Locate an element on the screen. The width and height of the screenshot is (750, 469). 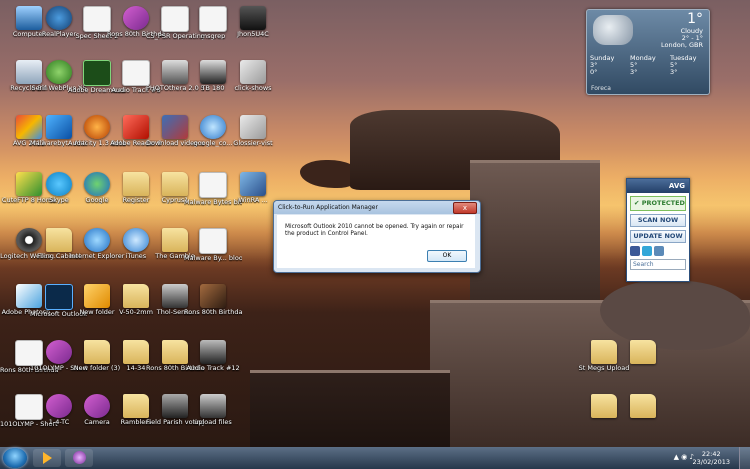
taskbar-media-player is located at coordinates (47, 458).